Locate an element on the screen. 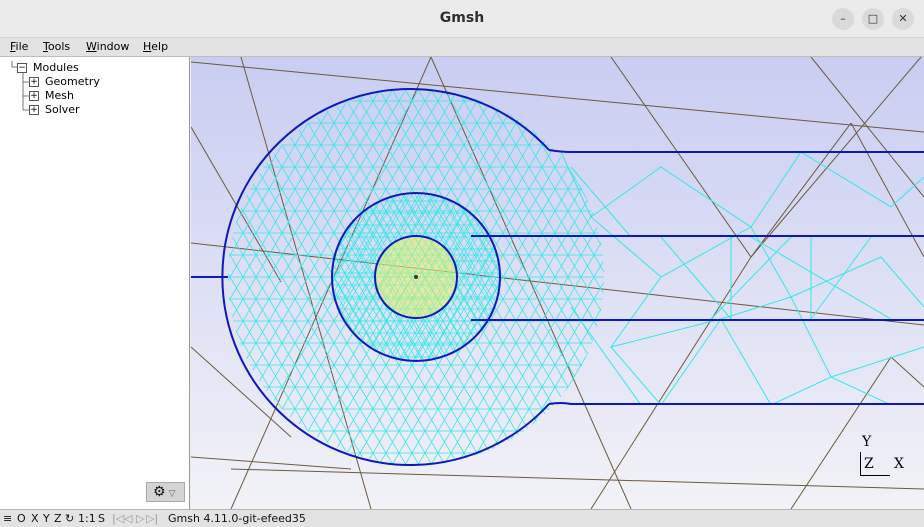  menu-help: Help is located at coordinates (155, 46).